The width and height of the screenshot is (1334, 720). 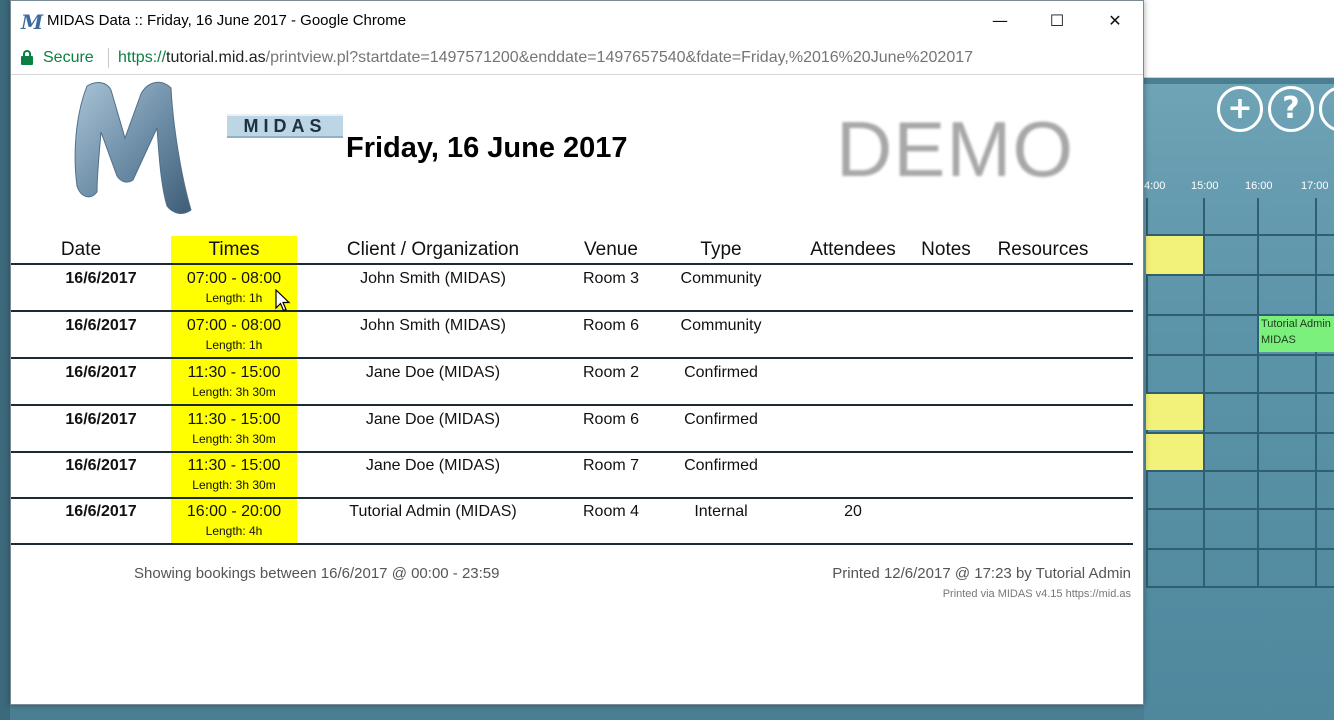 I want to click on calendar-booking: Tutorial Admin MIDAS, so click(x=1296, y=334).